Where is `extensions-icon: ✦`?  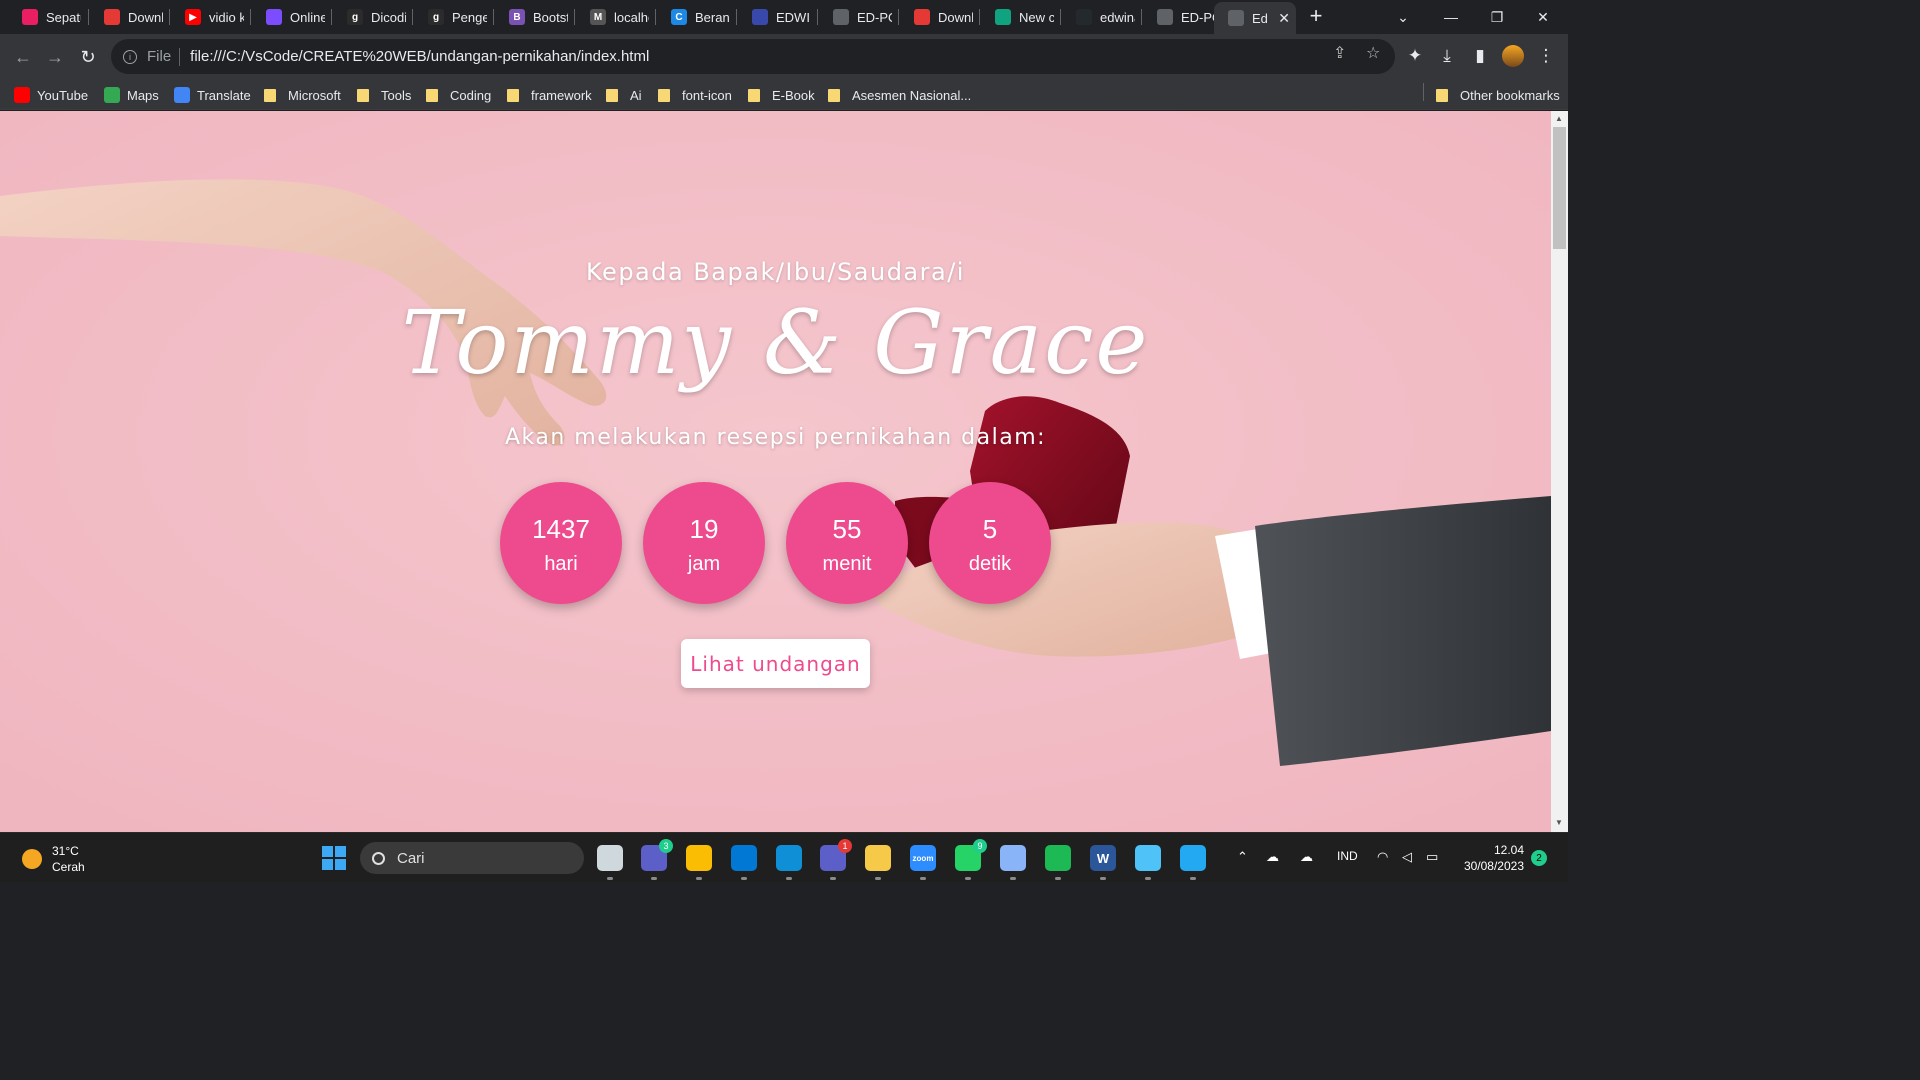 extensions-icon: ✦ is located at coordinates (1415, 56).